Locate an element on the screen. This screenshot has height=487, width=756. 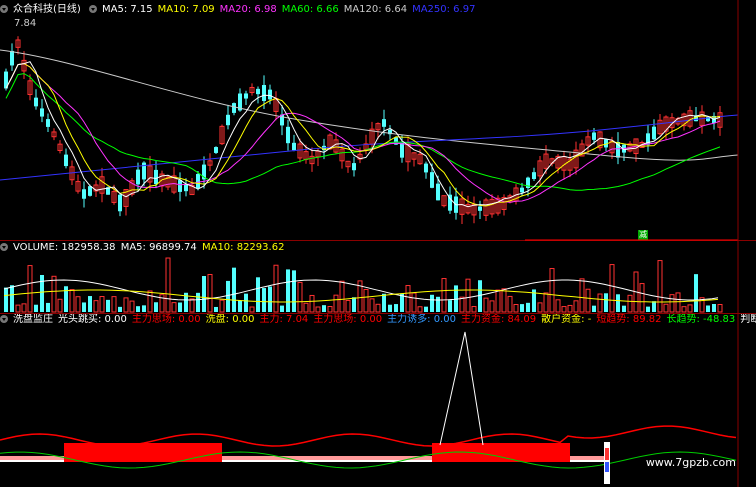
indicator-marker-red is located at coordinates (607, 454).